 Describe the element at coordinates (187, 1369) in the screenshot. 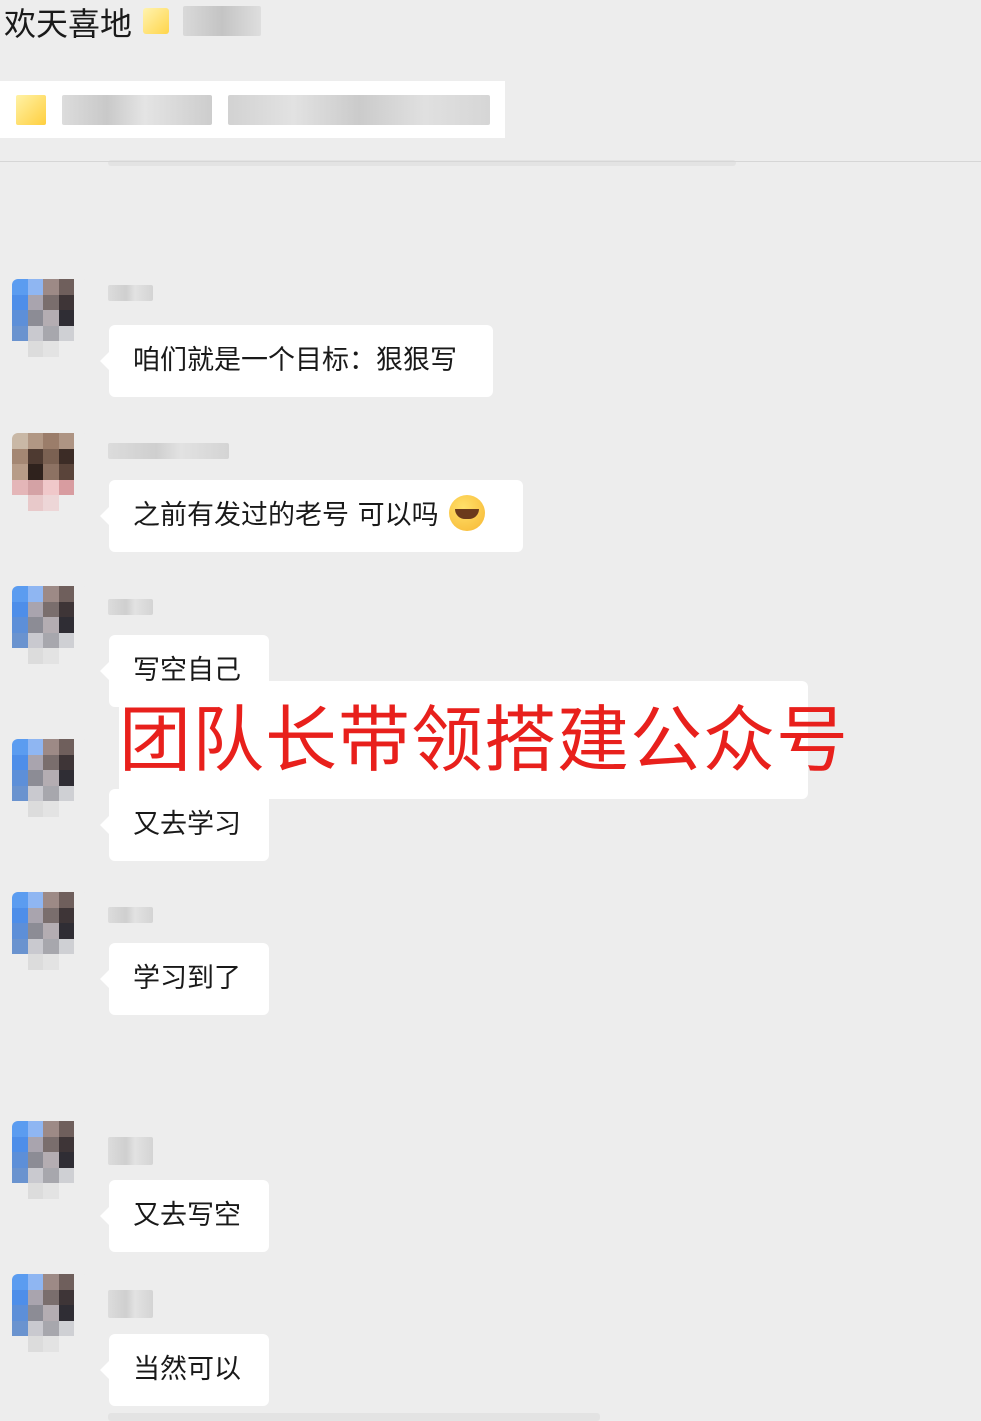

I see `message-text: 当然可以` at that location.